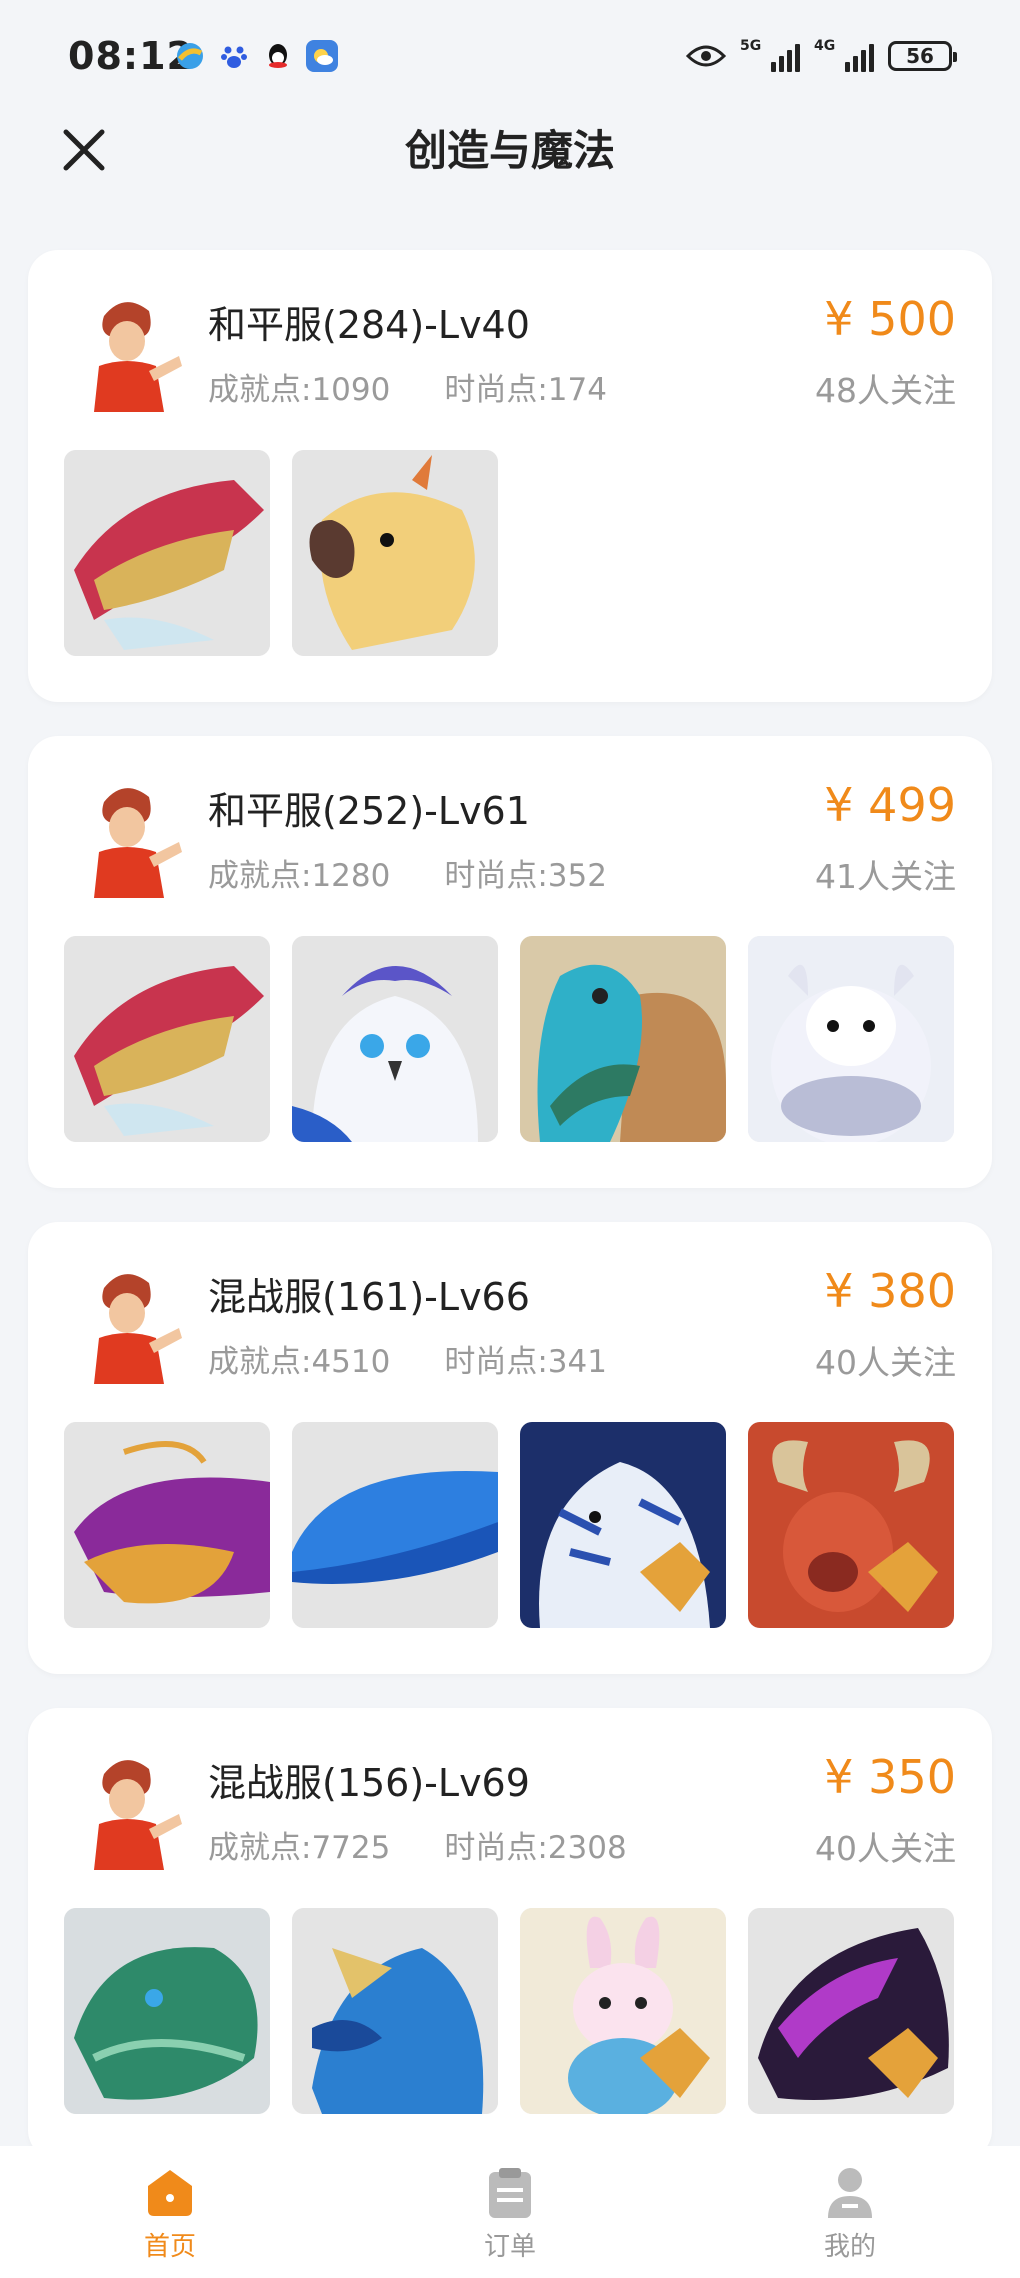  What do you see at coordinates (525, 390) in the screenshot?
I see `fashion-points: 时尚点:174` at bounding box center [525, 390].